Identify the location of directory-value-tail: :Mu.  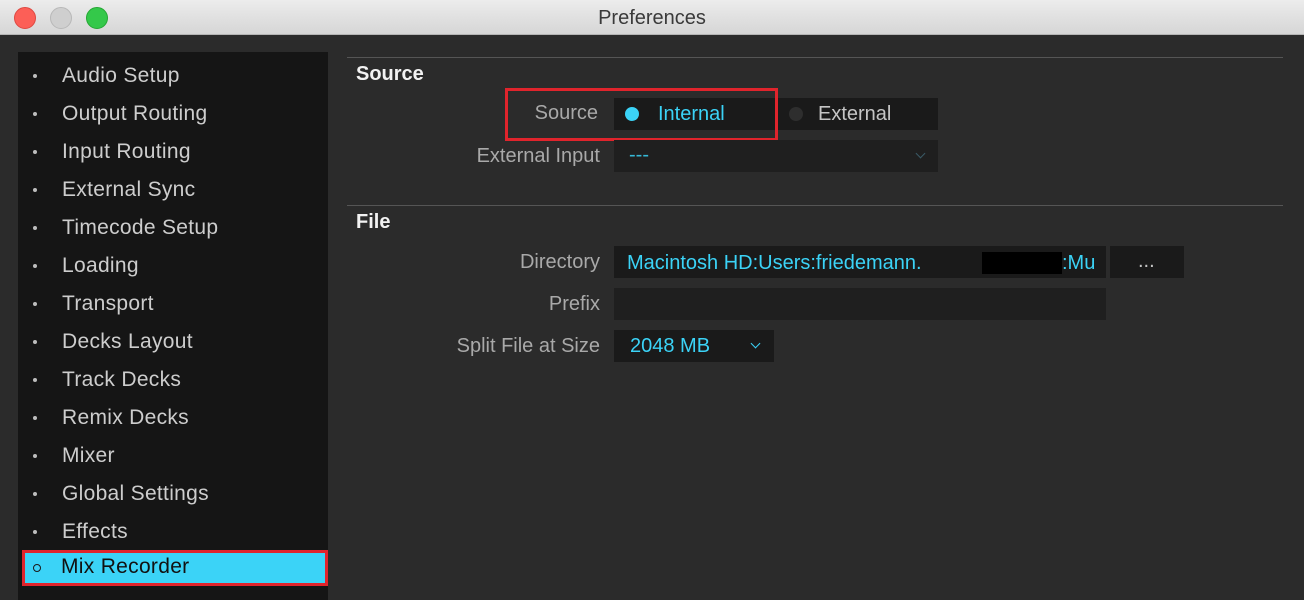
(1079, 263).